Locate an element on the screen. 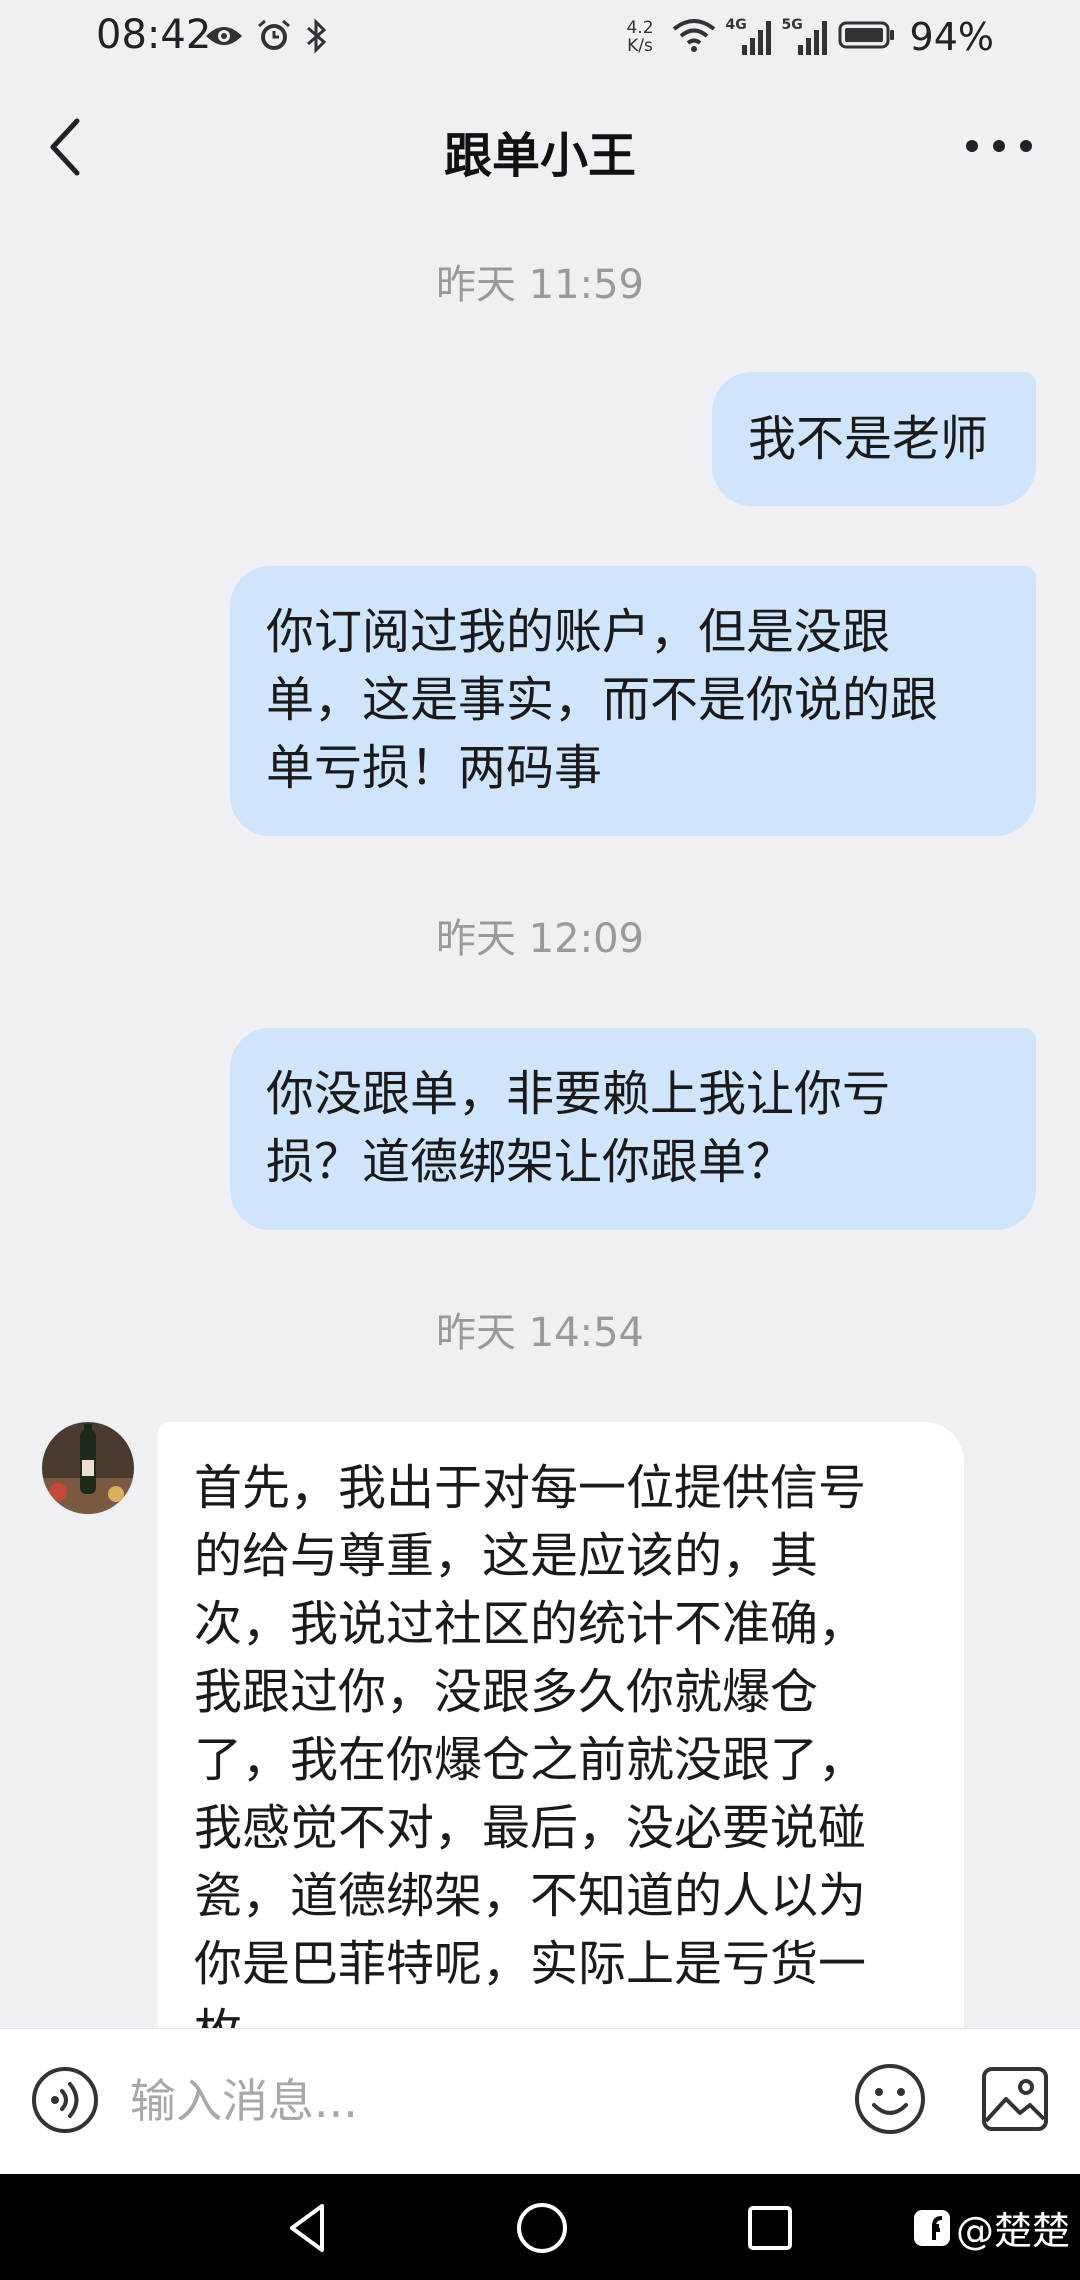 The width and height of the screenshot is (1080, 2280). outgoing-message: 你订阅过我的账户，但是没跟 单，这是事实，而不是你说的跟 单亏损！两码事 is located at coordinates (633, 701).